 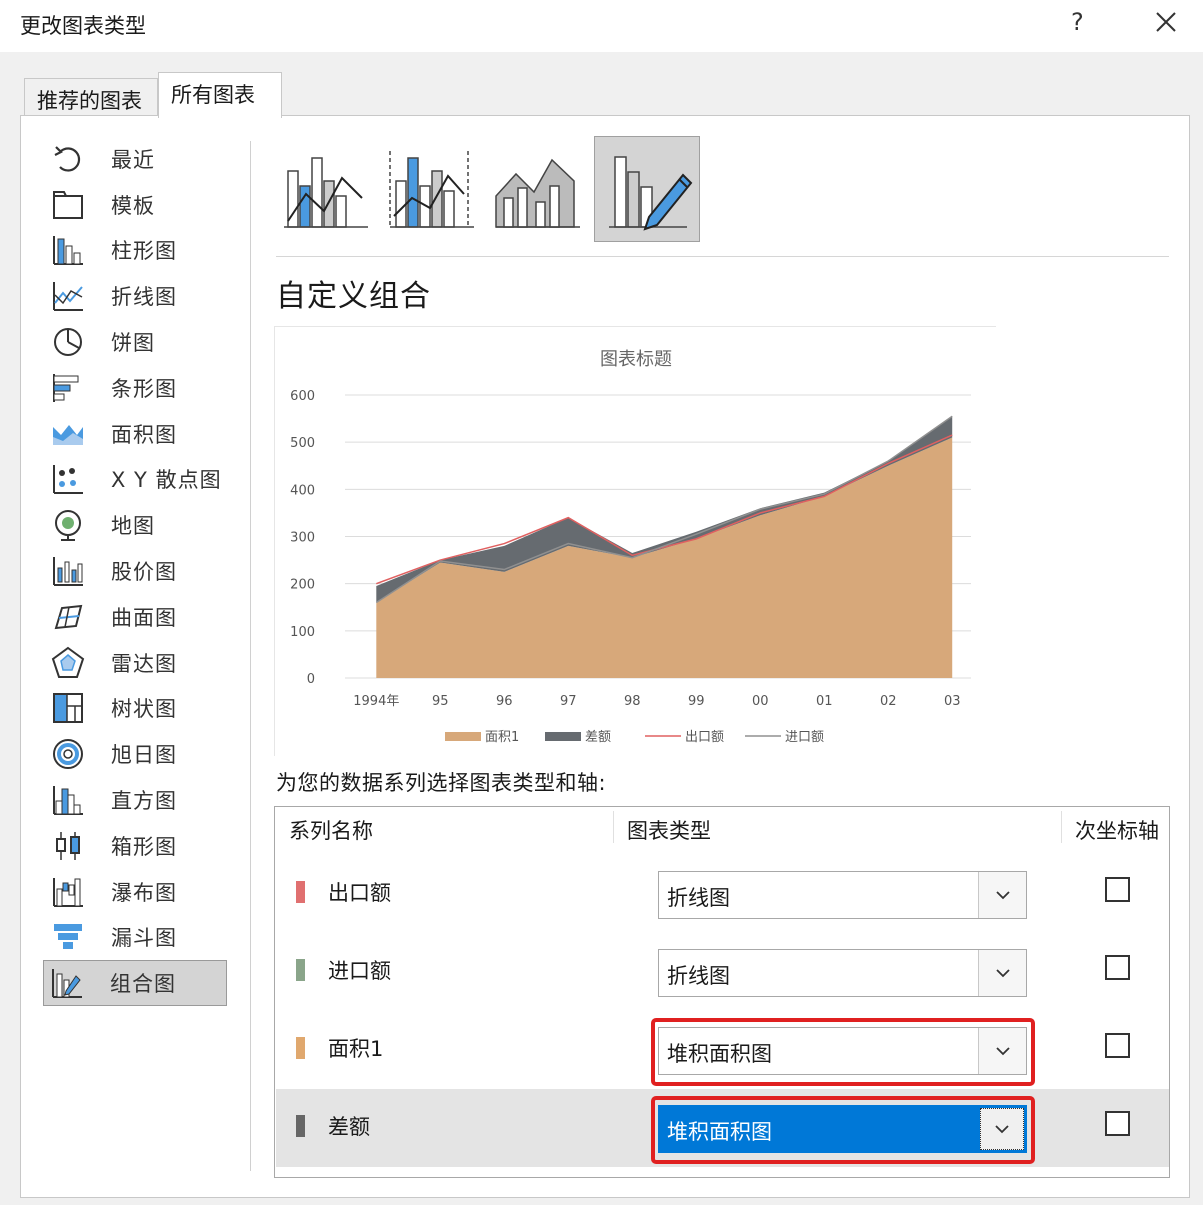 I want to click on nav-item-area-chart: 面积图, so click(x=140, y=434).